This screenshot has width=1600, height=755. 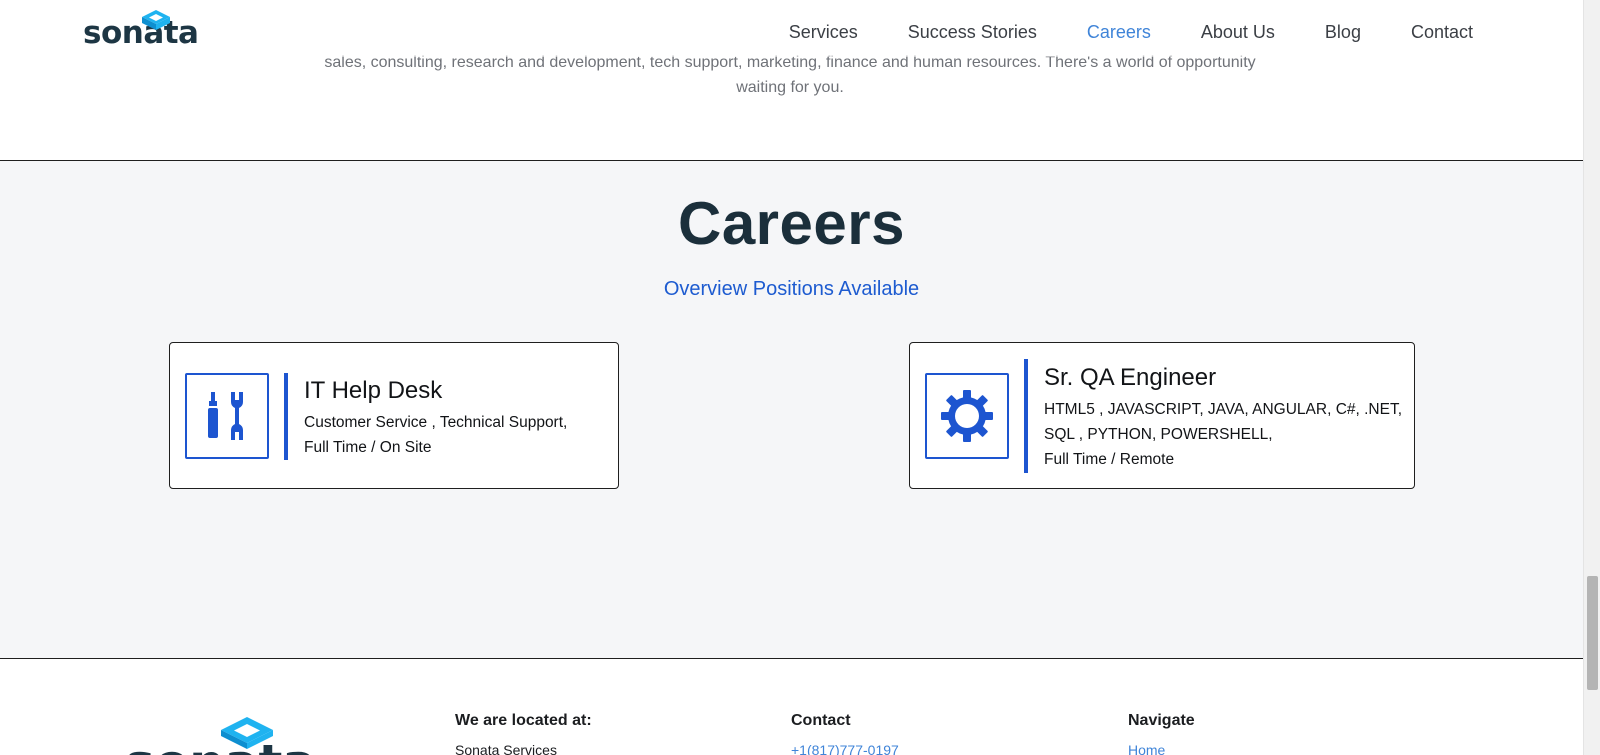 I want to click on careers-subtitle: Overview Positions Available, so click(x=791, y=289).